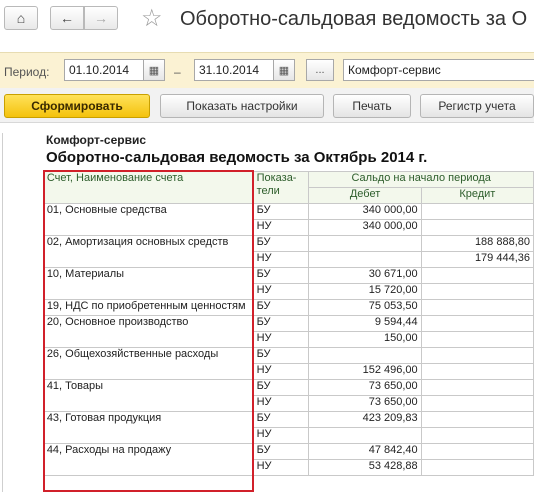 The height and width of the screenshot is (492, 534). I want to click on header-account: Счет, Наименование счета, so click(148, 187).